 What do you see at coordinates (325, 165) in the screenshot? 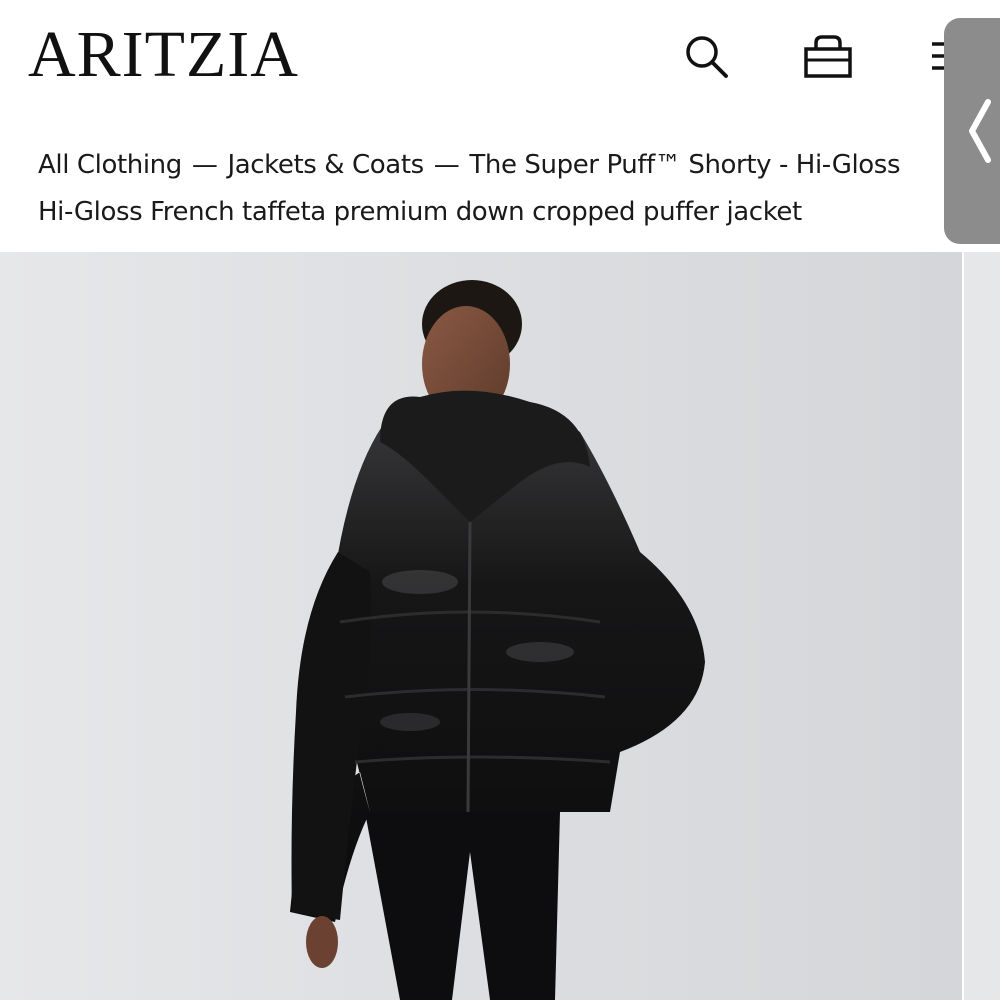
I see `breadcrumb-jackets-coats: Jackets & Coats` at bounding box center [325, 165].